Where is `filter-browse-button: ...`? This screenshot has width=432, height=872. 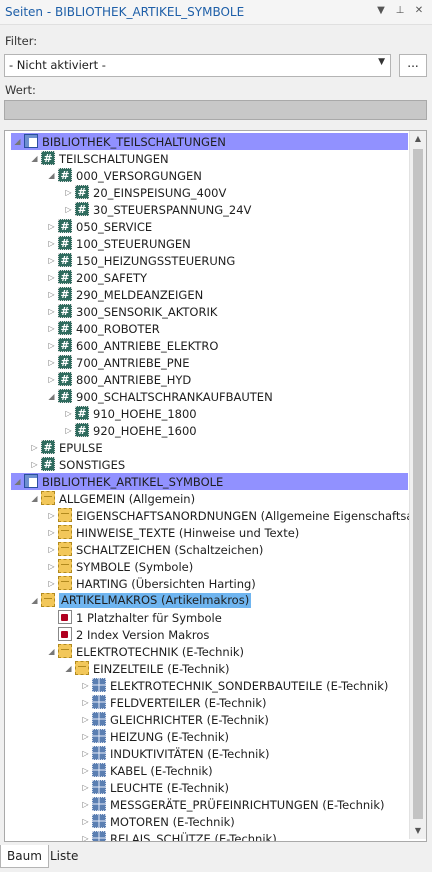
filter-browse-button: ... is located at coordinates (413, 65).